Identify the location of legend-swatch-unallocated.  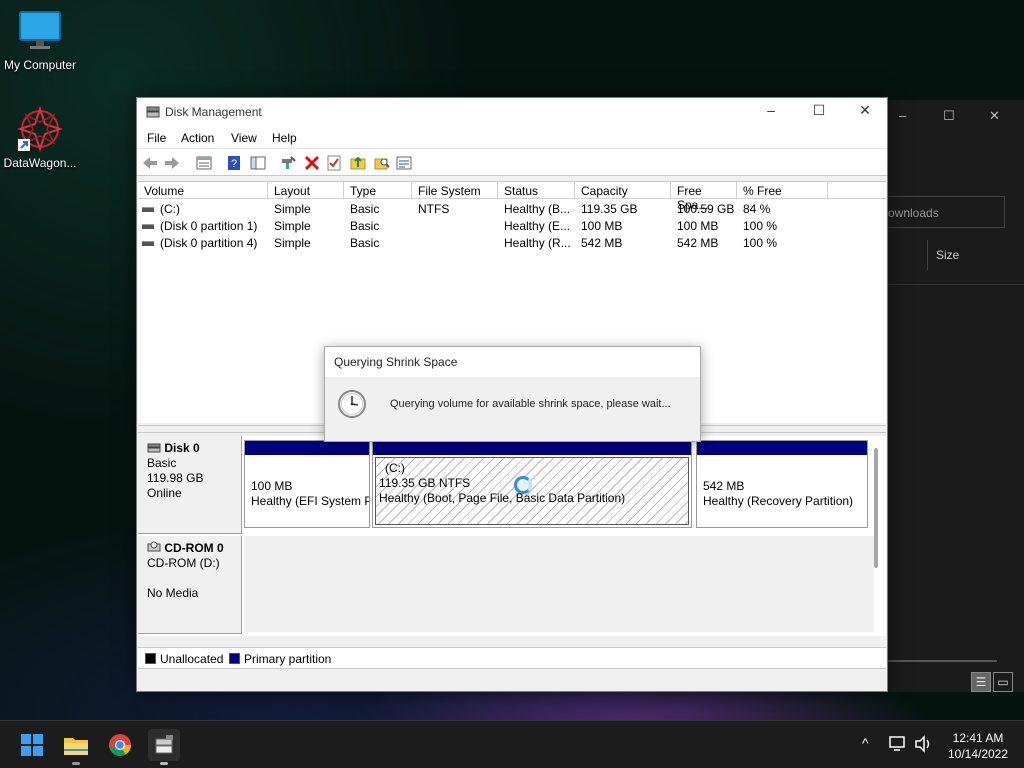
(150, 658).